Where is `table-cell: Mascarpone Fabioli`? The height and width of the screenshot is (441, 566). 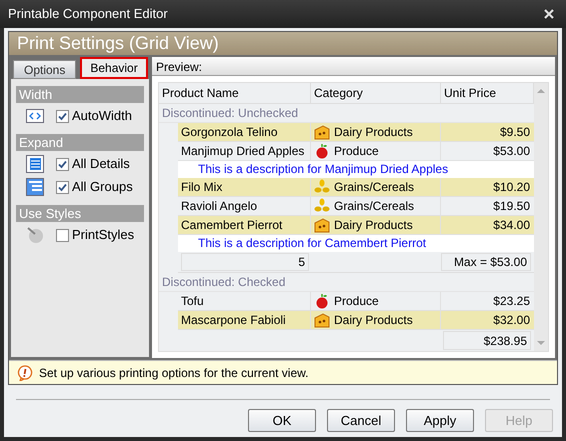 table-cell: Mascarpone Fabioli is located at coordinates (244, 320).